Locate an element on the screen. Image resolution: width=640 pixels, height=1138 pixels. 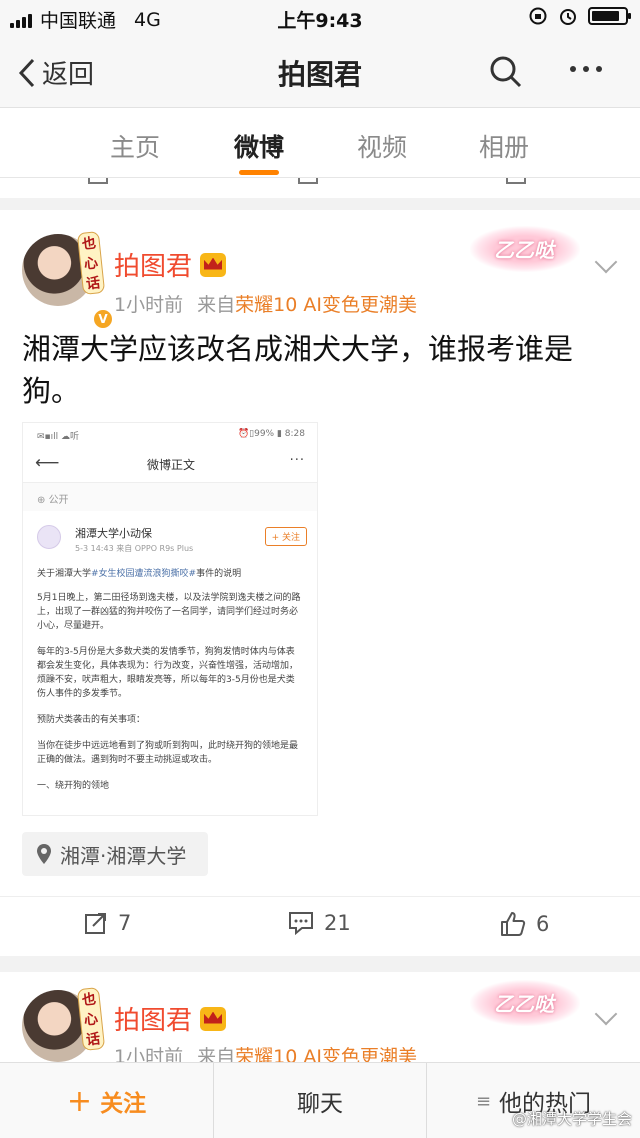
image-author: 湘潭大学小动保 5-3 14:43 来自 OPPO R9s Plus + 关注 is located at coordinates (170, 537).